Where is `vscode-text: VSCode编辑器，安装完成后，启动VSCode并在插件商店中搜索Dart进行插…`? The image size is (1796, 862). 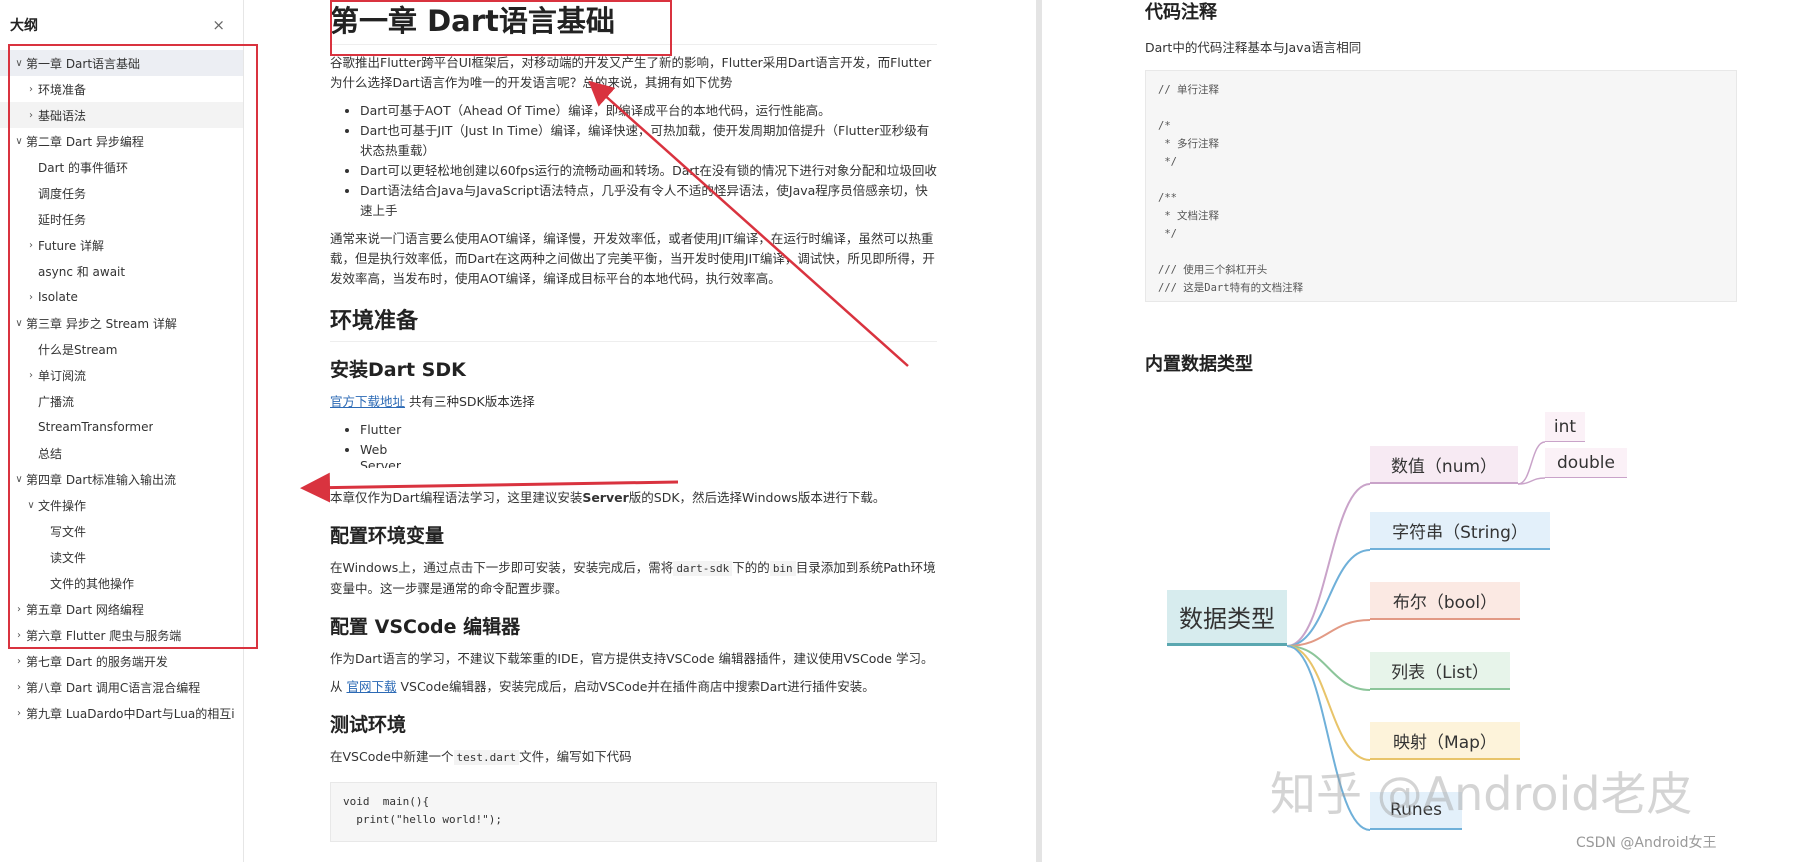 vscode-text: VSCode编辑器，安装完成后，启动VSCode并在插件商店中搜索Dart进行插… is located at coordinates (635, 686).